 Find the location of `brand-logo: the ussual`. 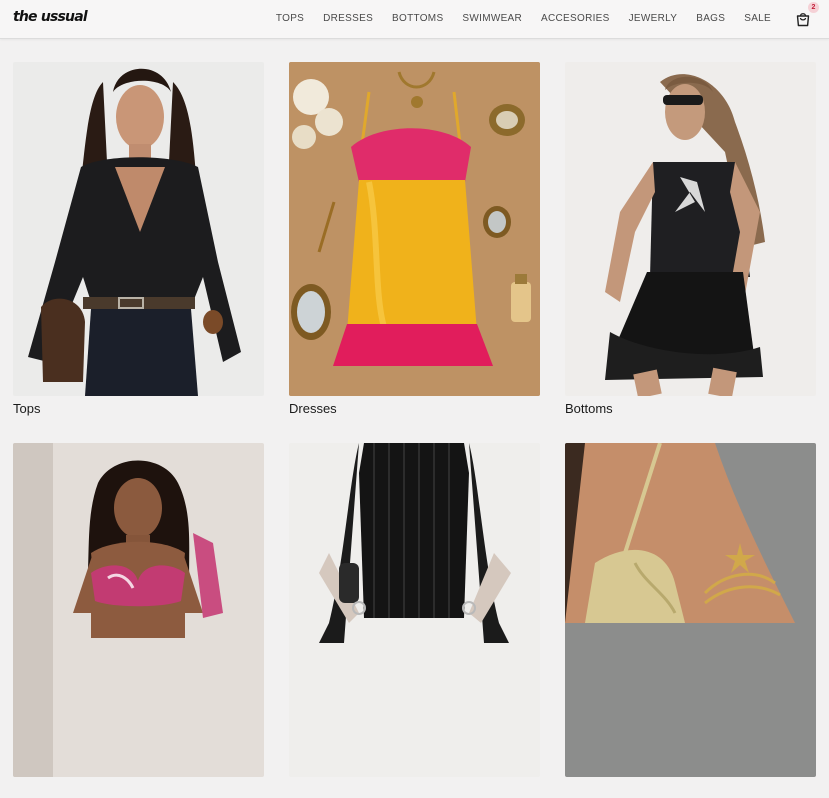

brand-logo: the ussual is located at coordinates (50, 17).